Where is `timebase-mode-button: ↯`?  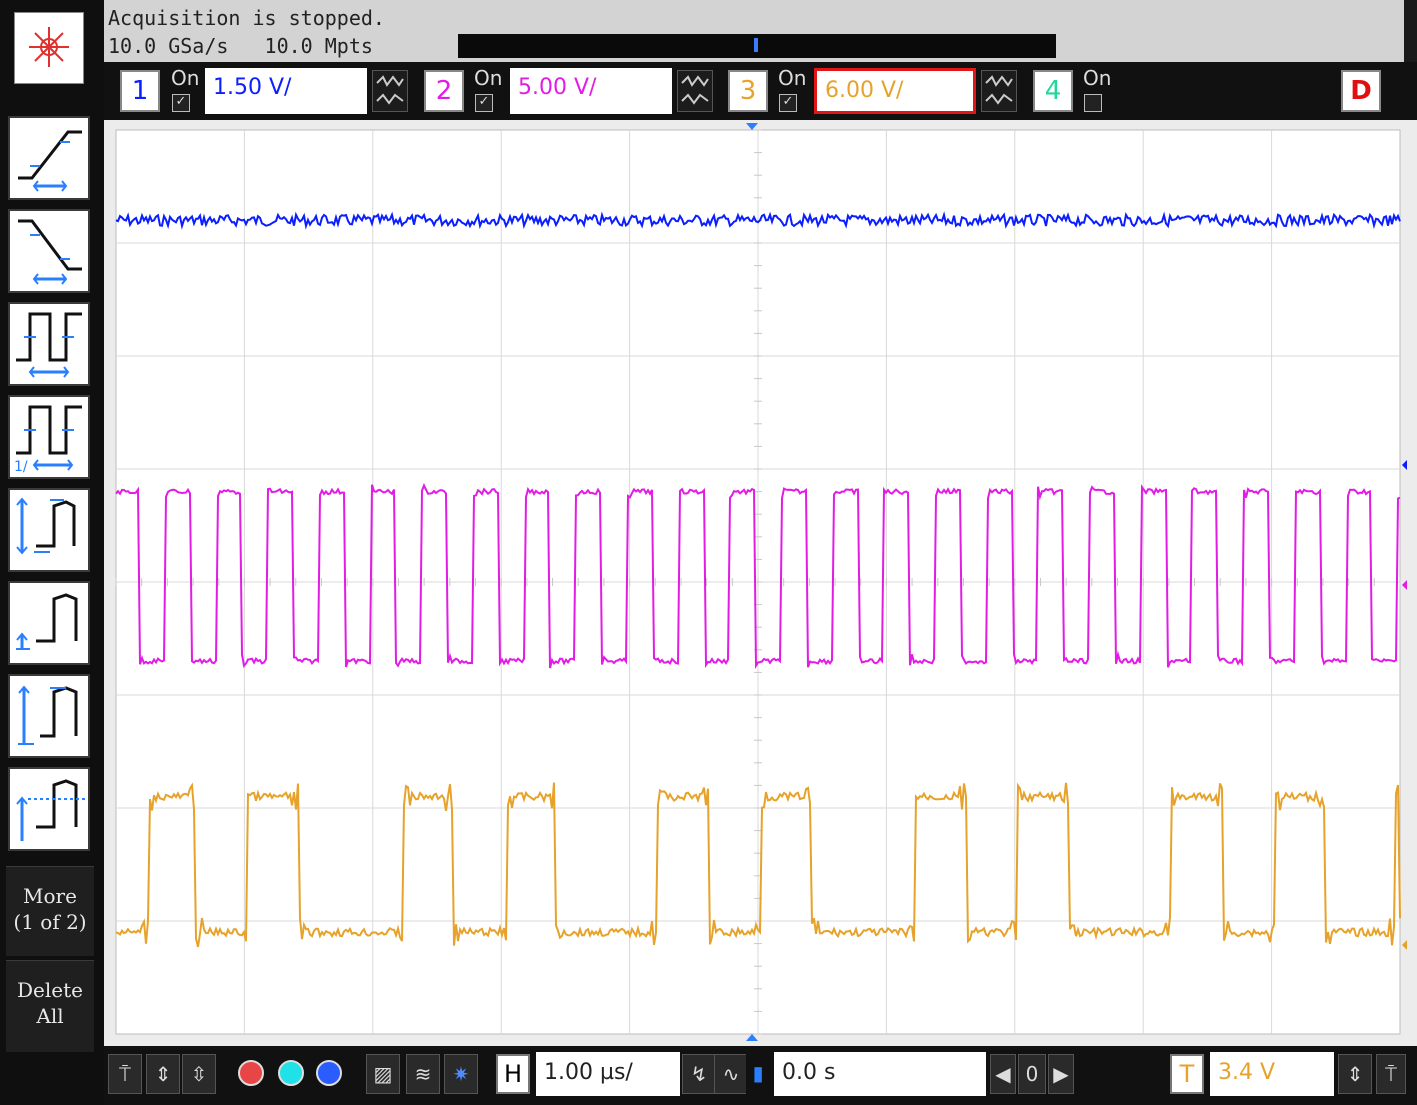 timebase-mode-button: ↯ is located at coordinates (699, 1074).